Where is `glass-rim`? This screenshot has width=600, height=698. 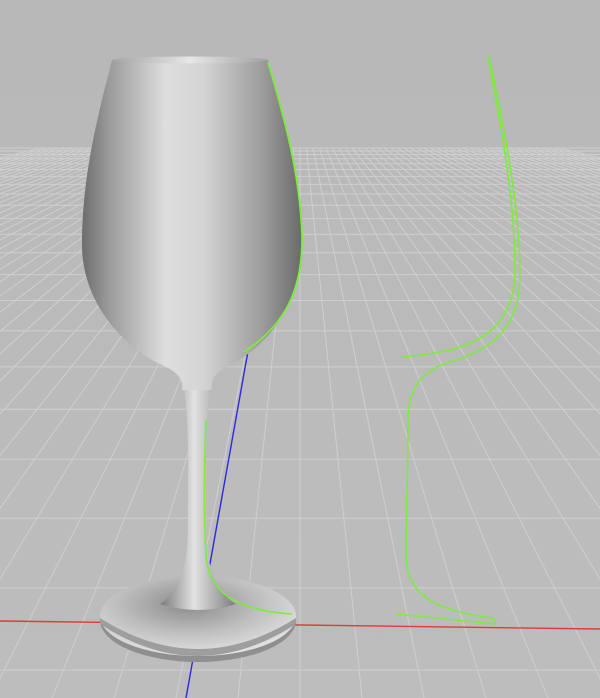 glass-rim is located at coordinates (190, 60).